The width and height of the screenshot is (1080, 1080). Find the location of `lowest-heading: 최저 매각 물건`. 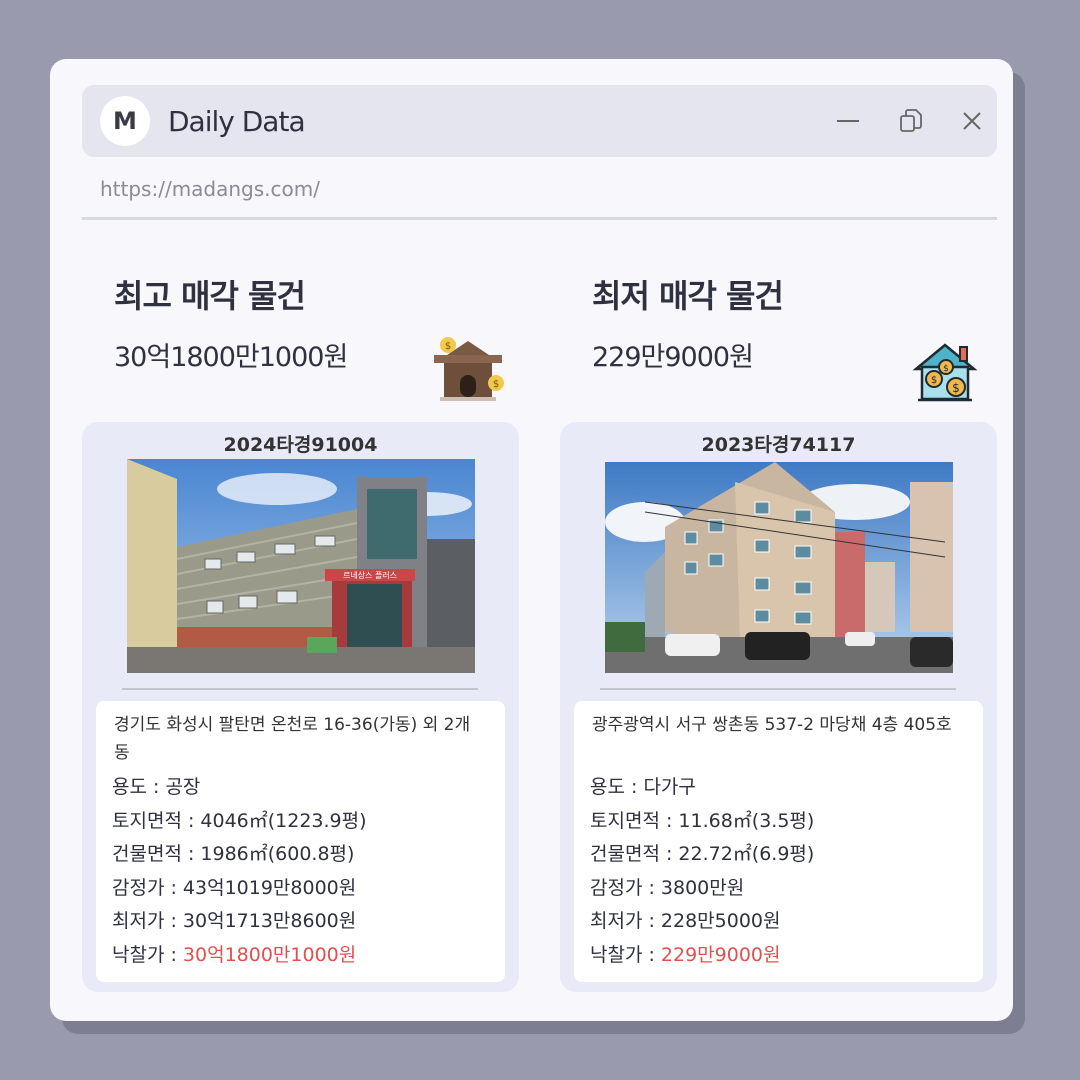

lowest-heading: 최저 매각 물건 is located at coordinates (688, 296).